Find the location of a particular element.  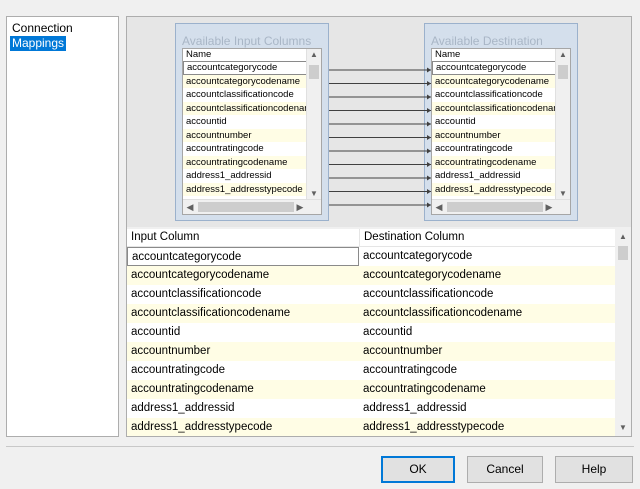

mapping-lines is located at coordinates (380, 137).